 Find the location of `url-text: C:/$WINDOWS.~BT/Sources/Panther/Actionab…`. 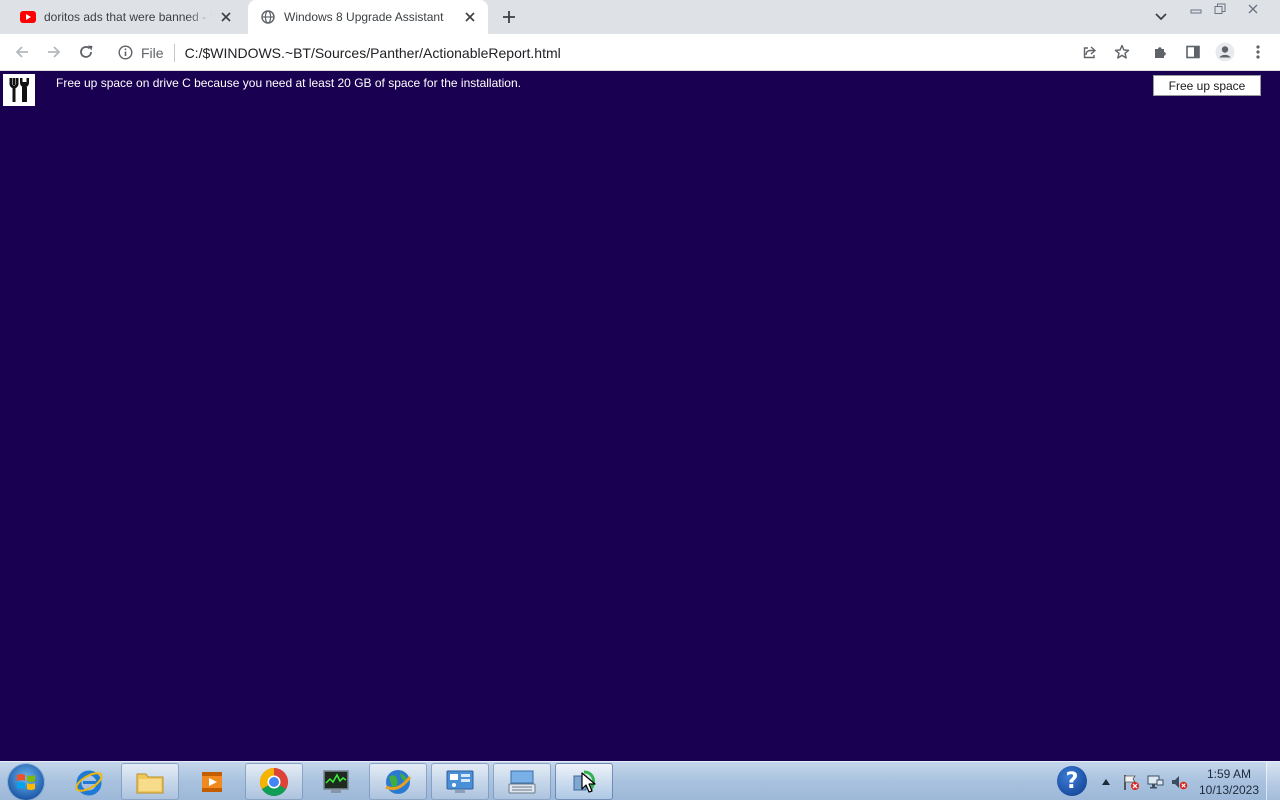

url-text: C:/$WINDOWS.~BT/Sources/Panther/Actionab… is located at coordinates (373, 53).